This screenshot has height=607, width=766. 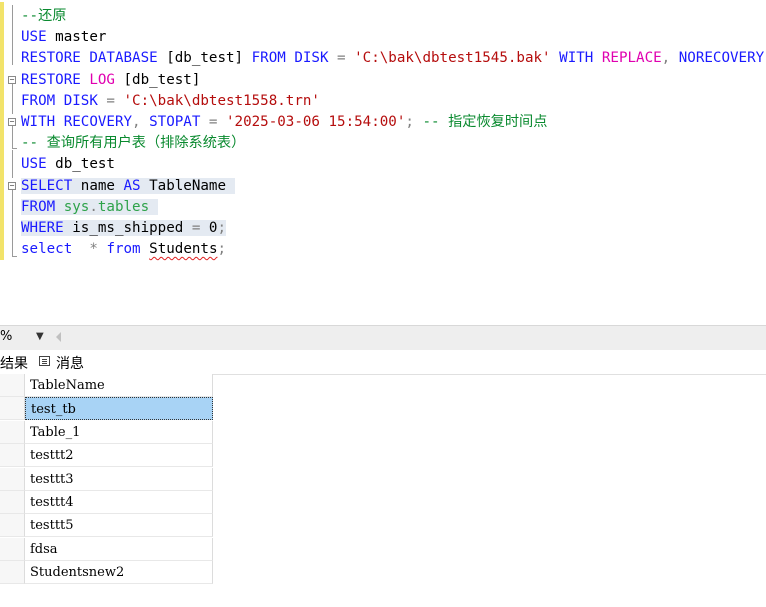 I want to click on code-token: tables, so click(x=127, y=206).